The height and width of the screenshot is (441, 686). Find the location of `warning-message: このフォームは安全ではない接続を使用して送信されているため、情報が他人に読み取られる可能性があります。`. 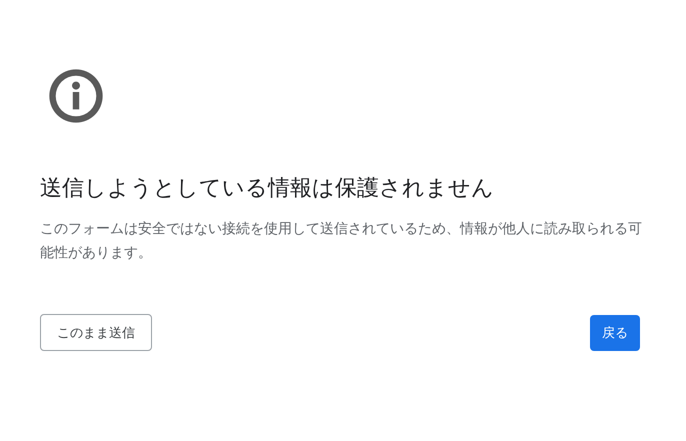

warning-message: このフォームは安全ではない接続を使用して送信されているため、情報が他人に読み取られる可能性があります。 is located at coordinates (341, 240).